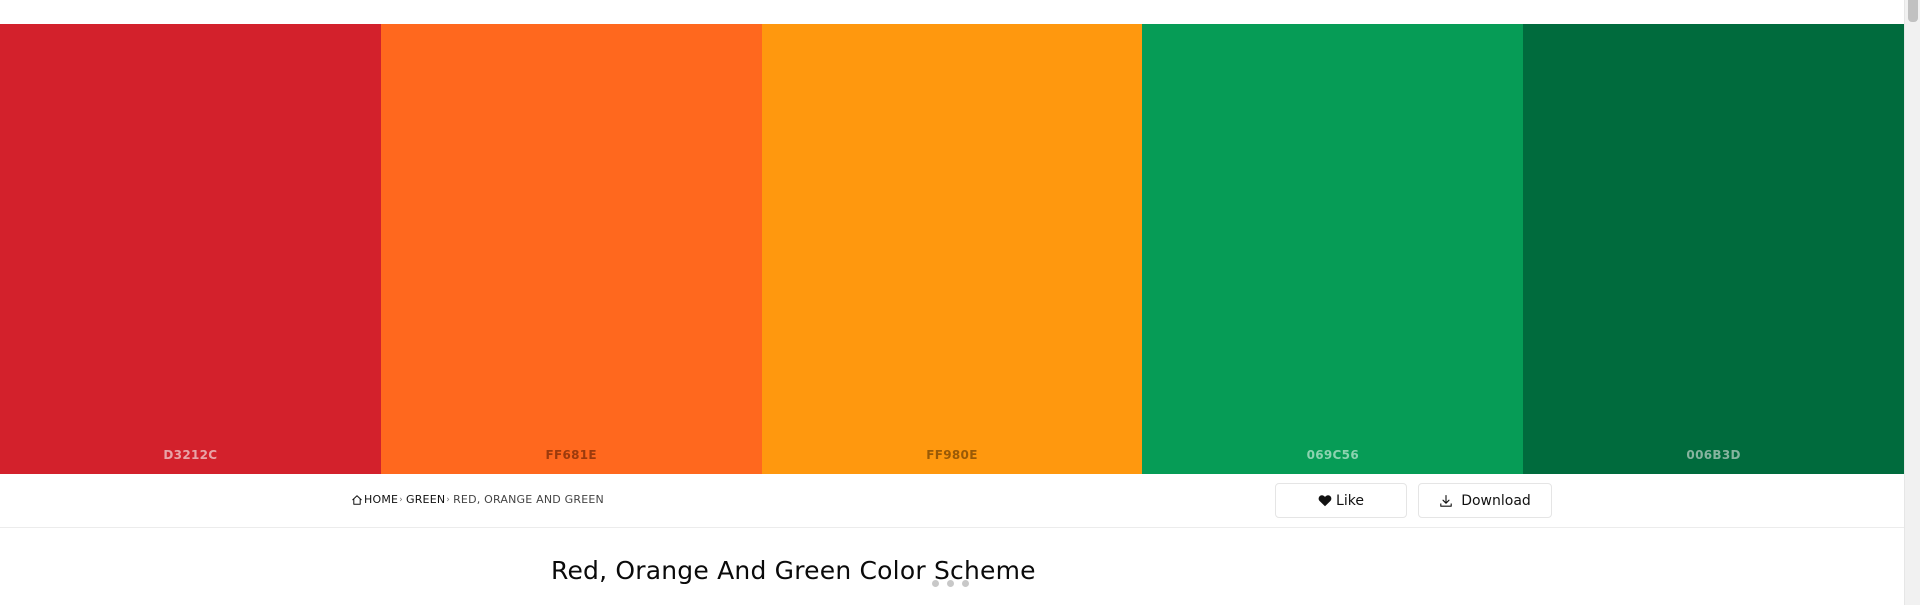 Image resolution: width=1920 pixels, height=605 pixels. I want to click on swatch-3: FF980E, so click(952, 249).